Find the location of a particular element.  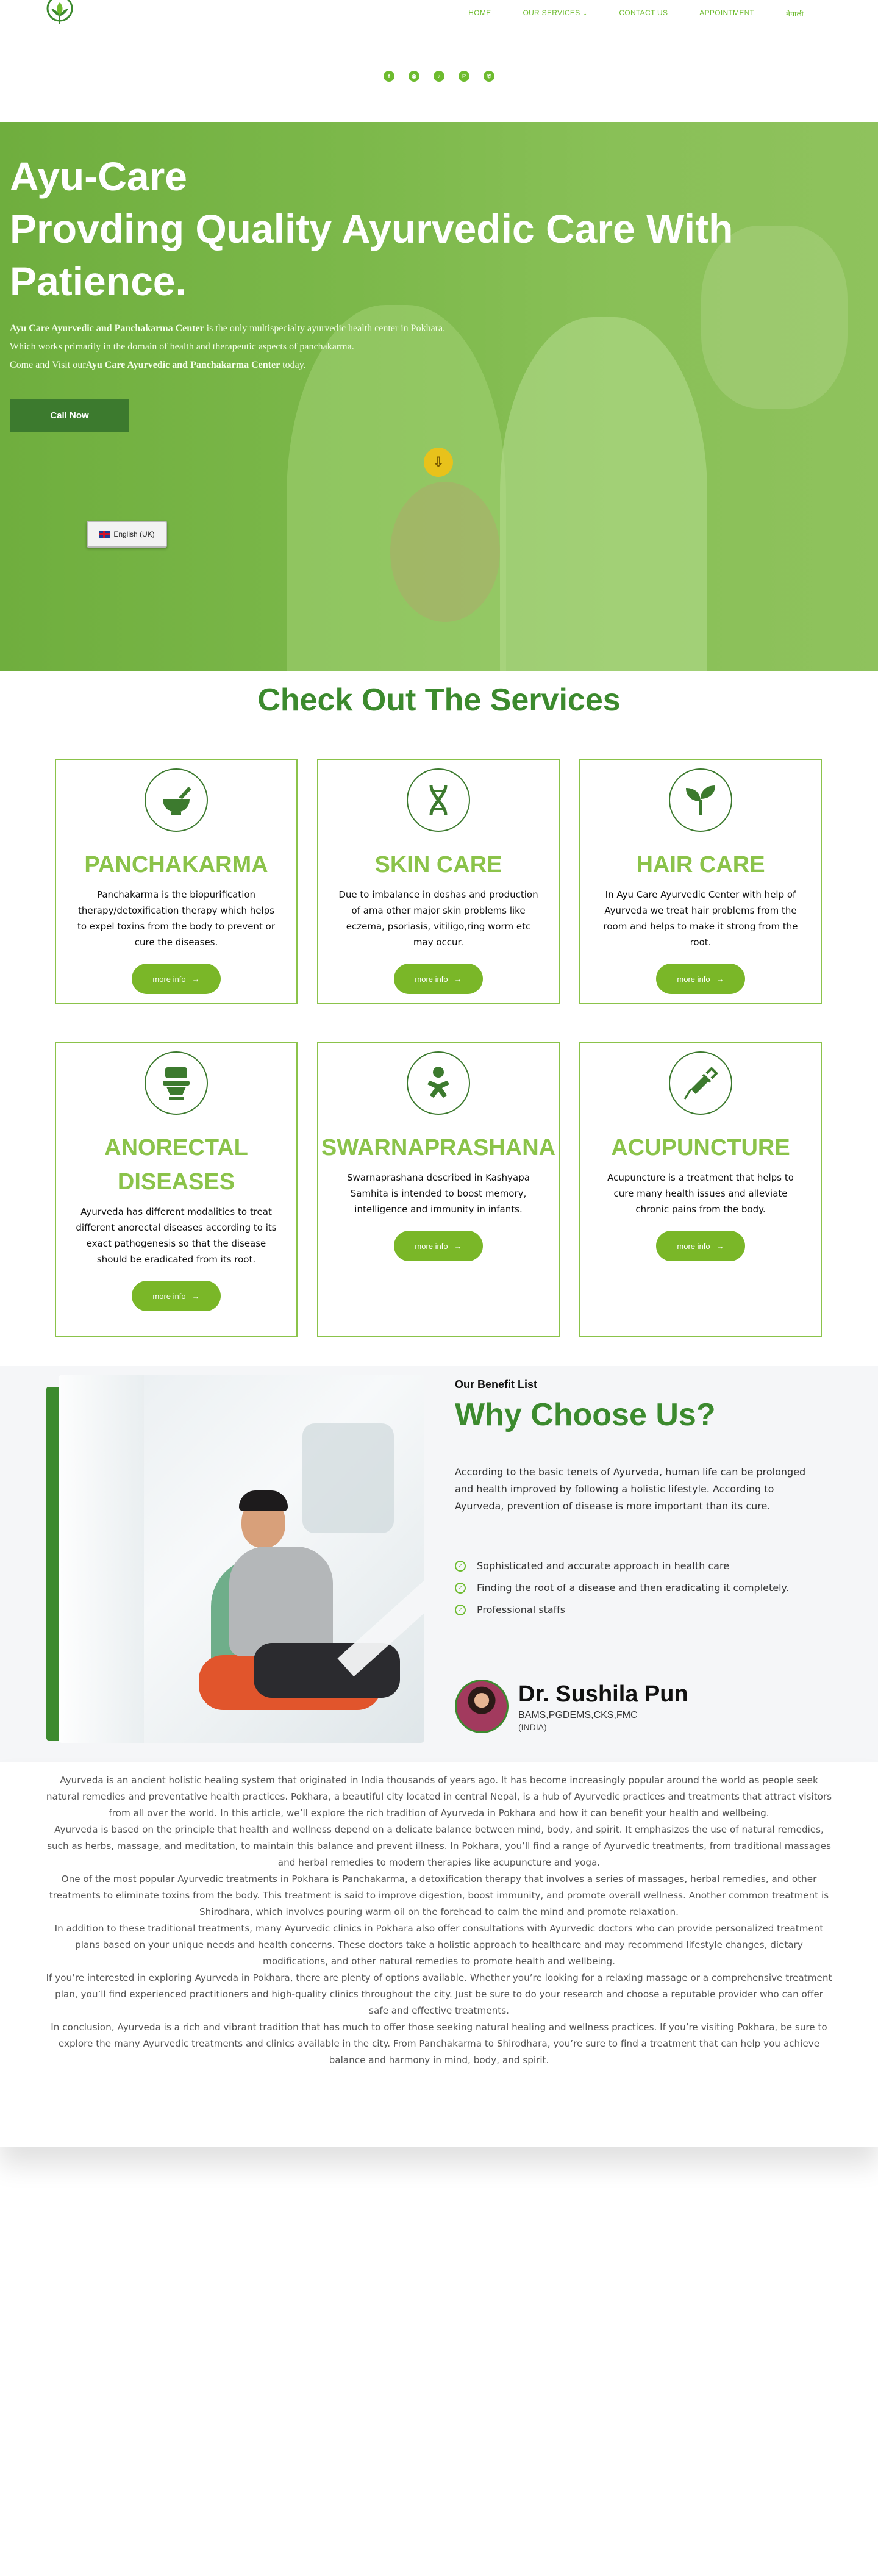

hero-title-line2: Provding Quality Ayurvedic Care With is located at coordinates (372, 228).